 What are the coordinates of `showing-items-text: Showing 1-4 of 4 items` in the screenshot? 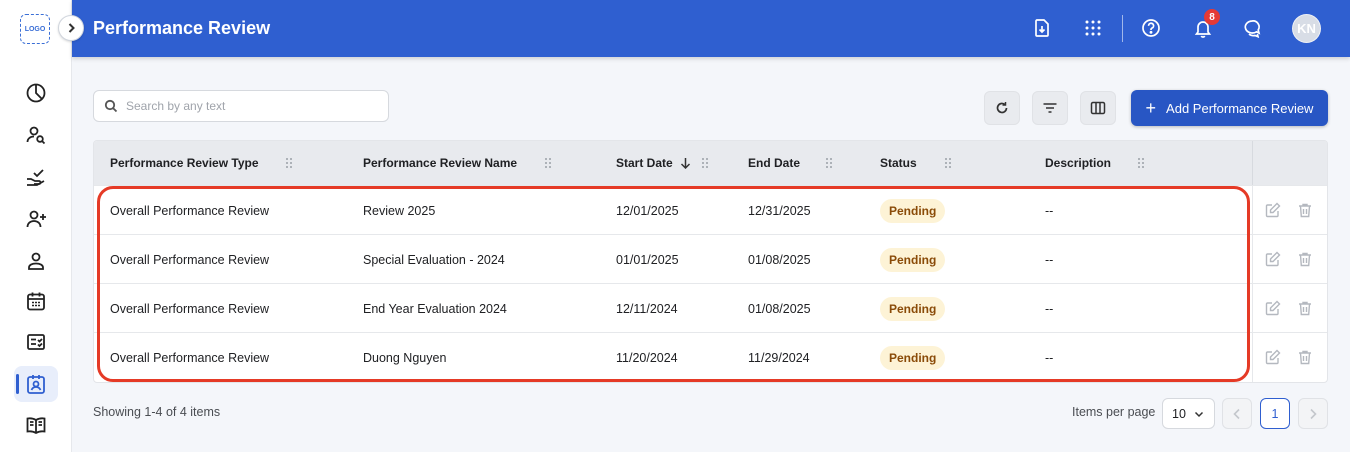 It's located at (157, 412).